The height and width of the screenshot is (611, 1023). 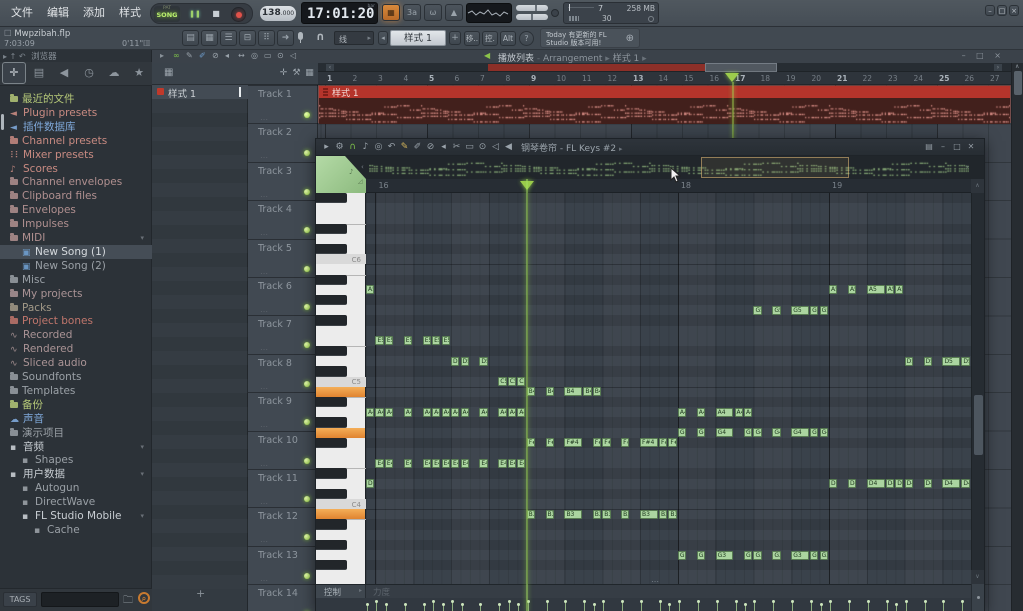 I want to click on browser-item-Clipboard files: Clipboard files, so click(x=76, y=196).